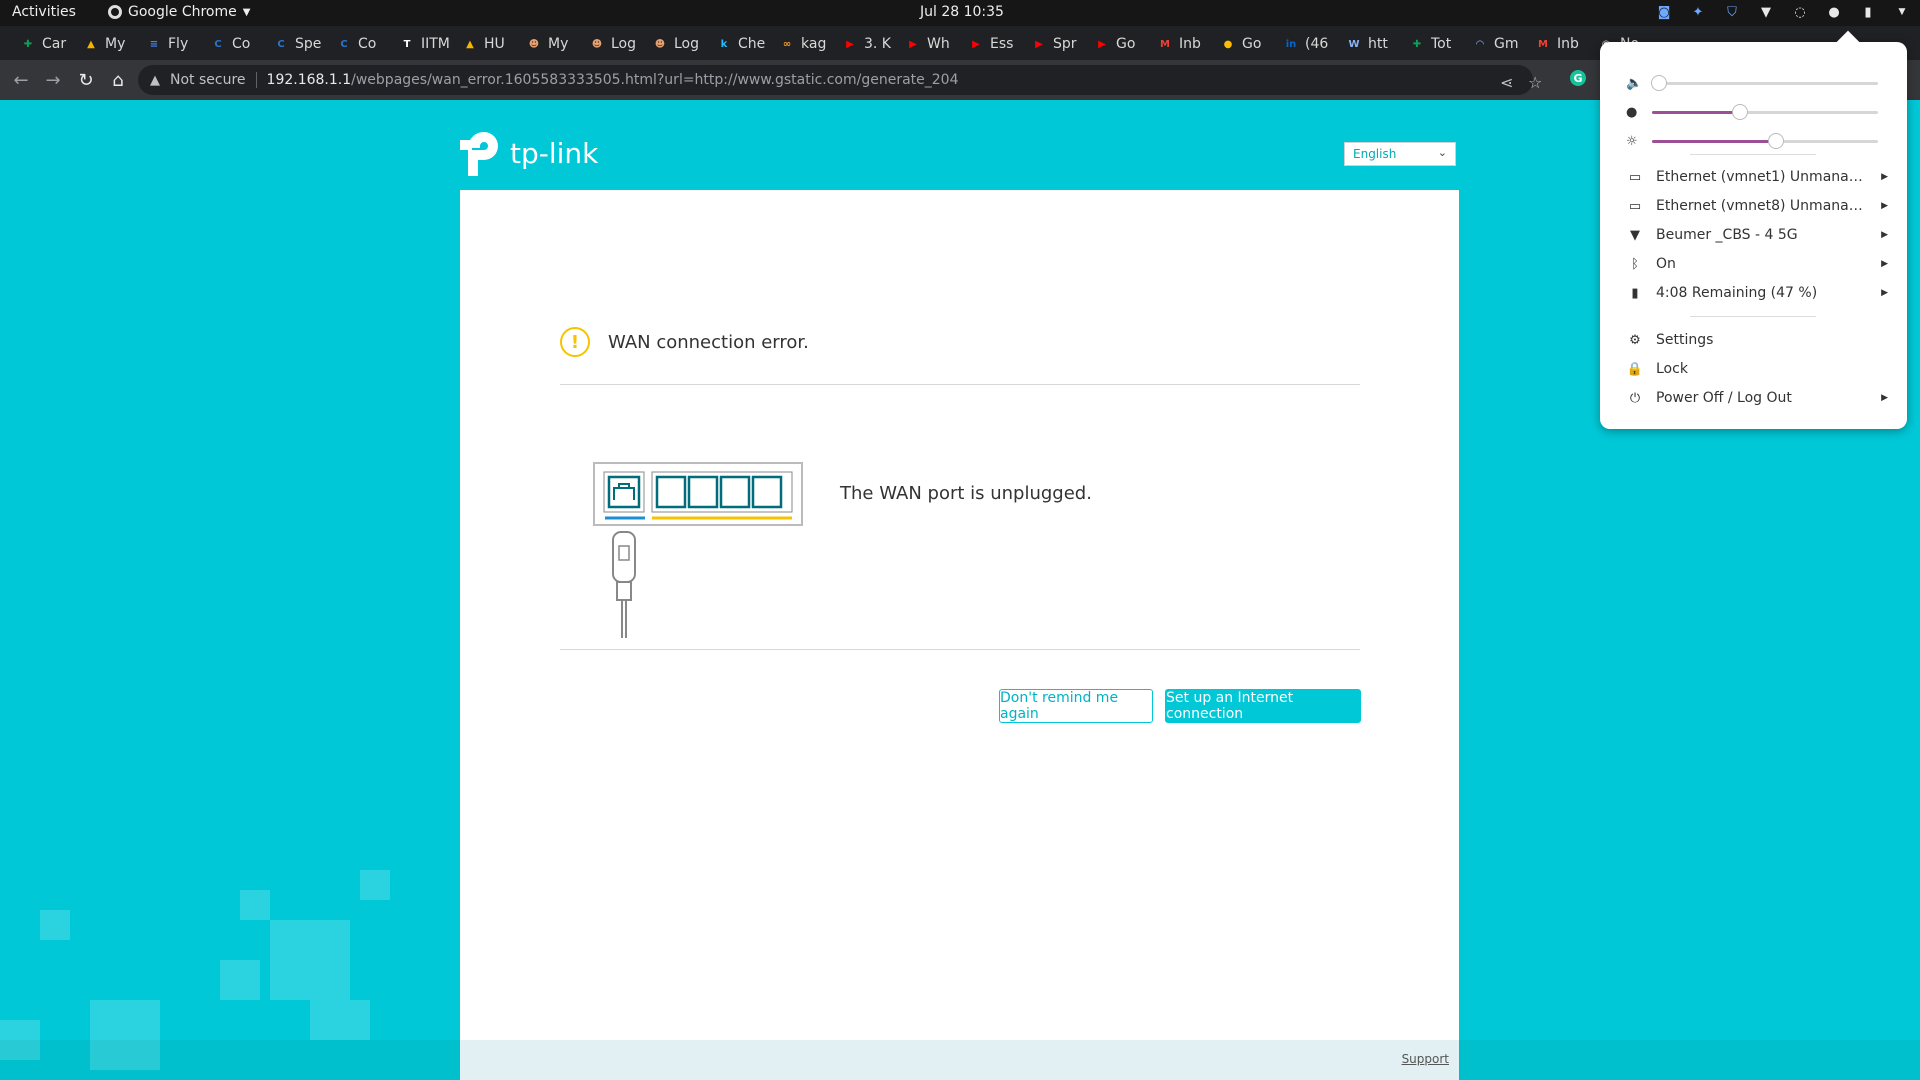 This screenshot has width=1920, height=1080. What do you see at coordinates (485, 44) in the screenshot?
I see `browser-tab: ▲ HU` at bounding box center [485, 44].